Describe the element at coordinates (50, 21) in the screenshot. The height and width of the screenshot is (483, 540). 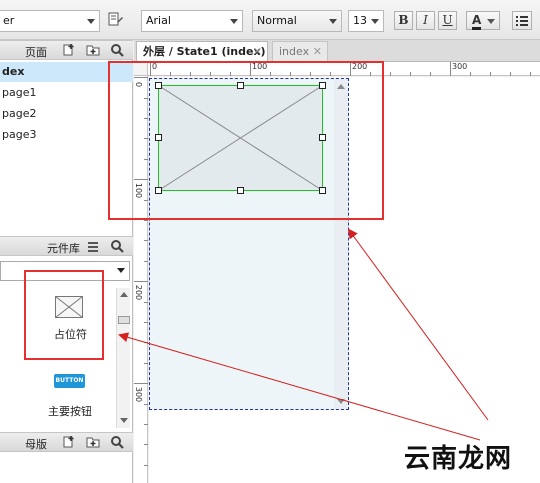
I see `style-dropdown: er` at that location.